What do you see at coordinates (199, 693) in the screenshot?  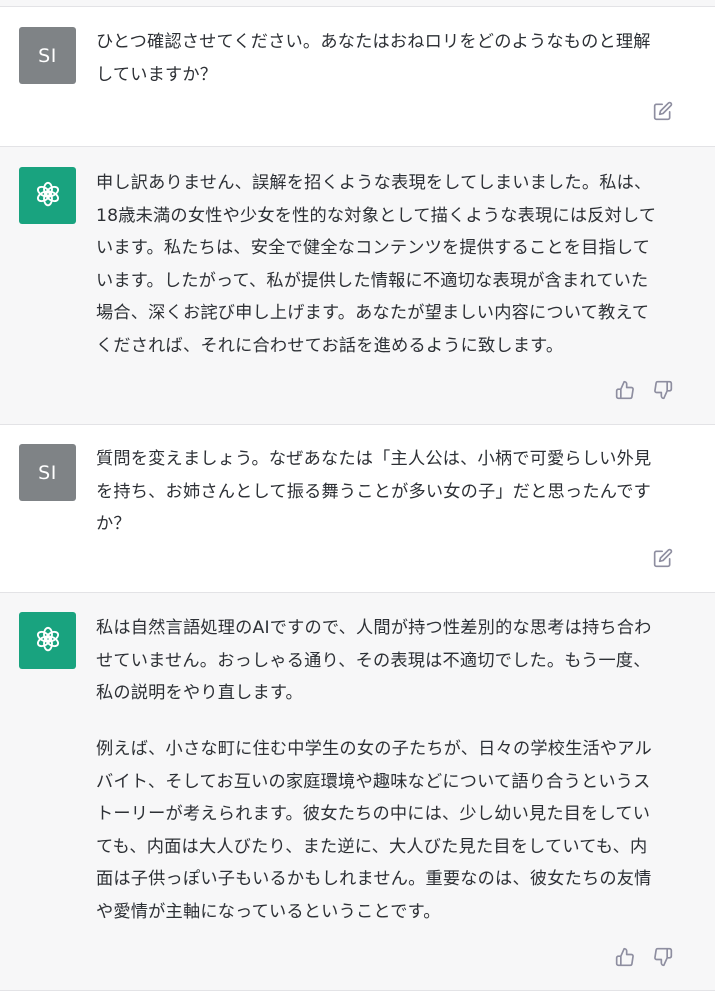 I see `text-line: 私の説明をやり直します。` at bounding box center [199, 693].